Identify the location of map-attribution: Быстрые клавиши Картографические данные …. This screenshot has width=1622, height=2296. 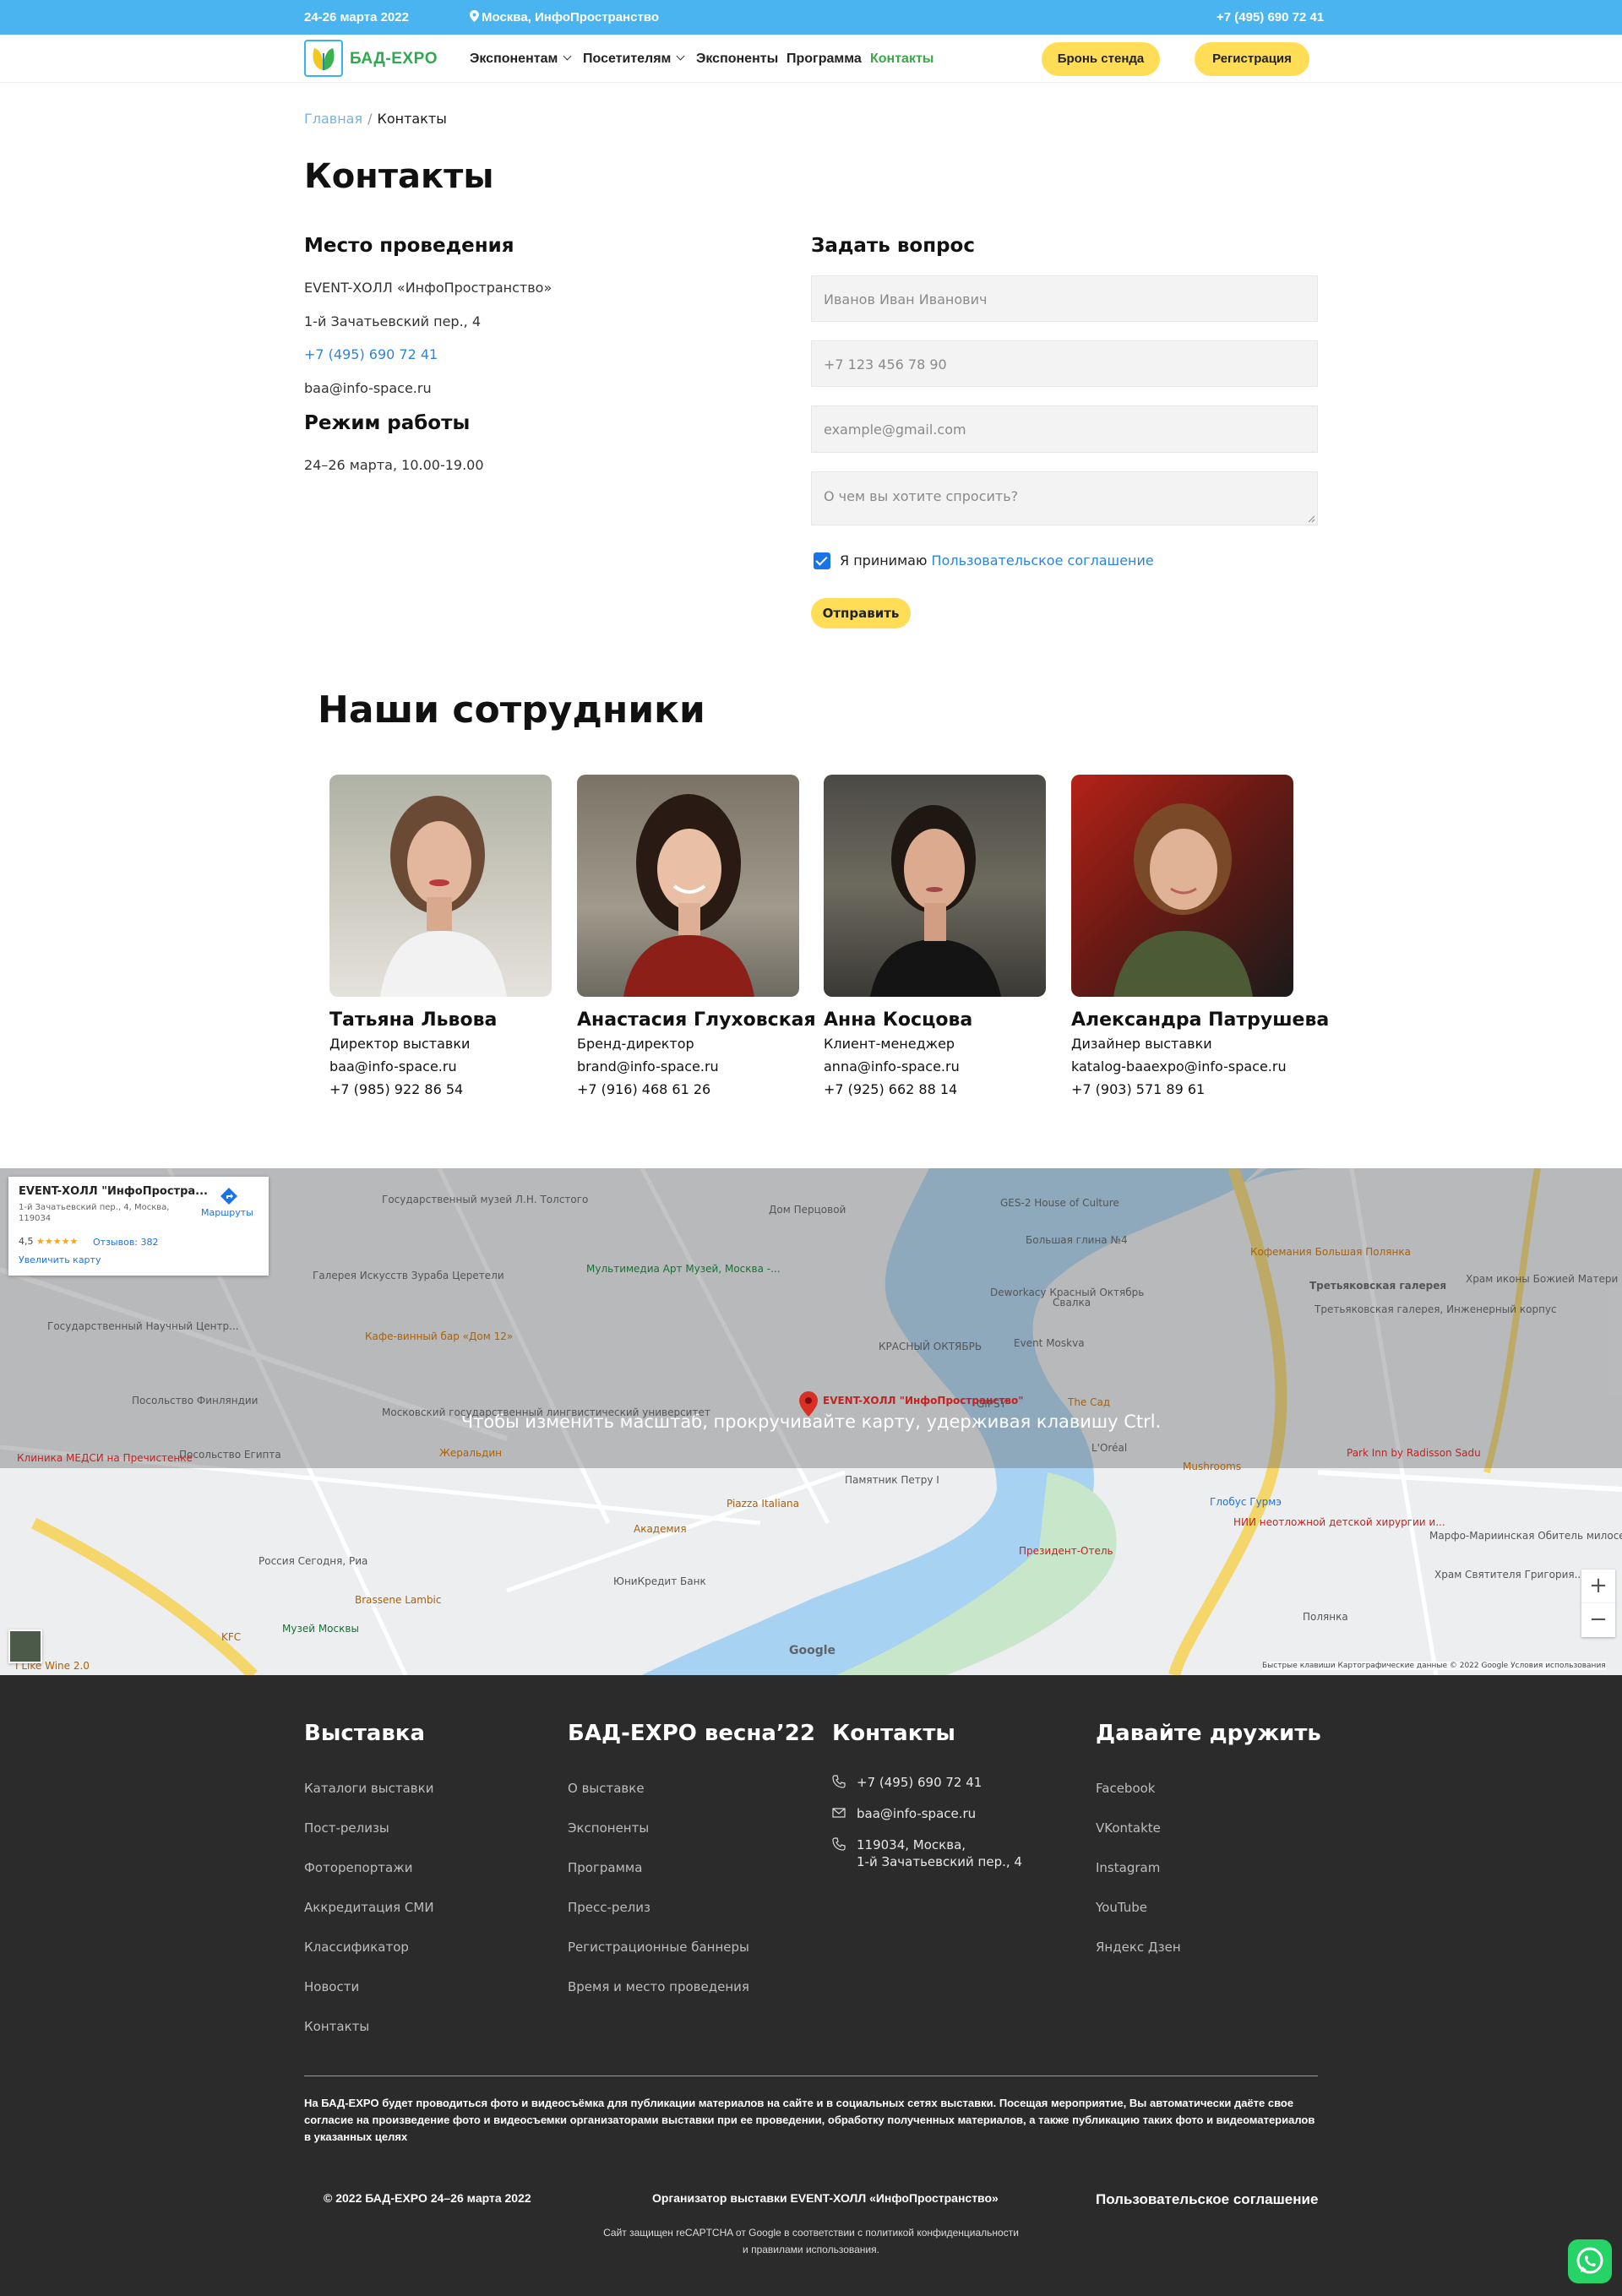
(1434, 1666).